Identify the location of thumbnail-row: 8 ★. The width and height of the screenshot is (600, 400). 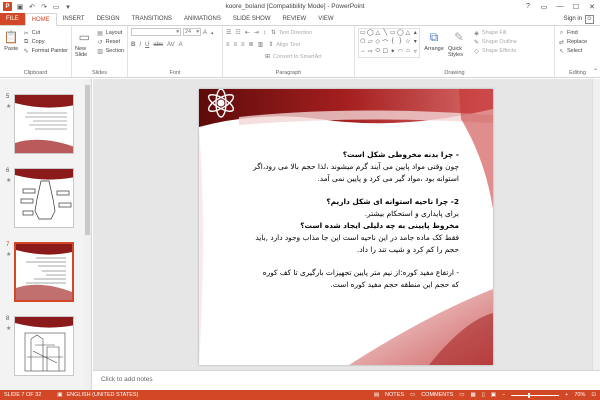
(45, 348).